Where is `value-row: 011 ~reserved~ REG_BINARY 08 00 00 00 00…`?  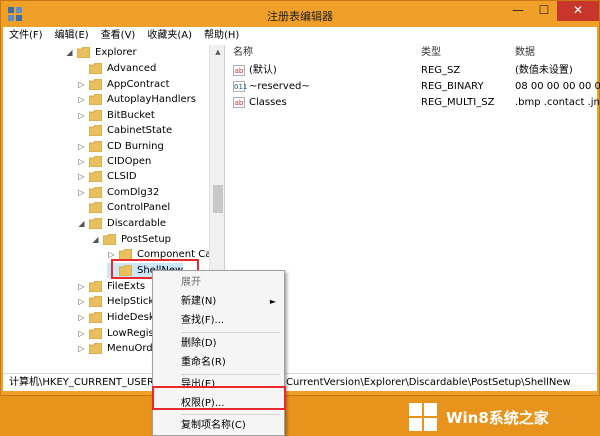
value-row: 011 ~reserved~ REG_BINARY 08 00 00 00 00… is located at coordinates (413, 86).